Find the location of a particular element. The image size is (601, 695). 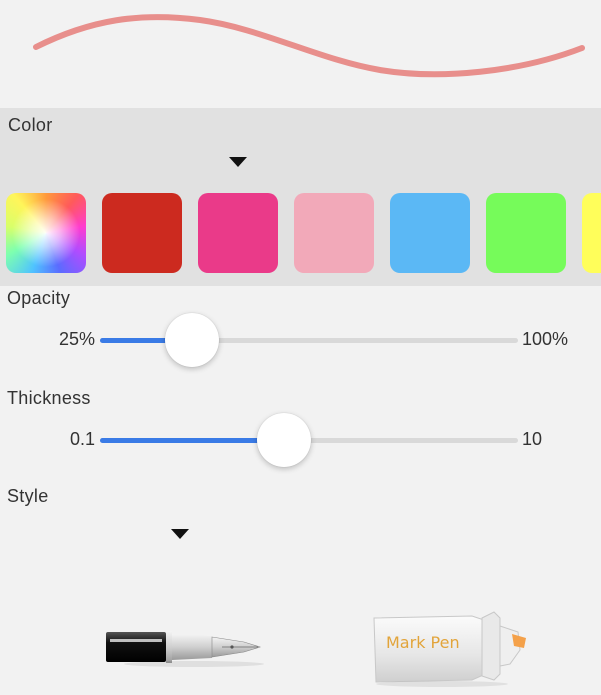

thickness-slider-thumb is located at coordinates (283, 440).